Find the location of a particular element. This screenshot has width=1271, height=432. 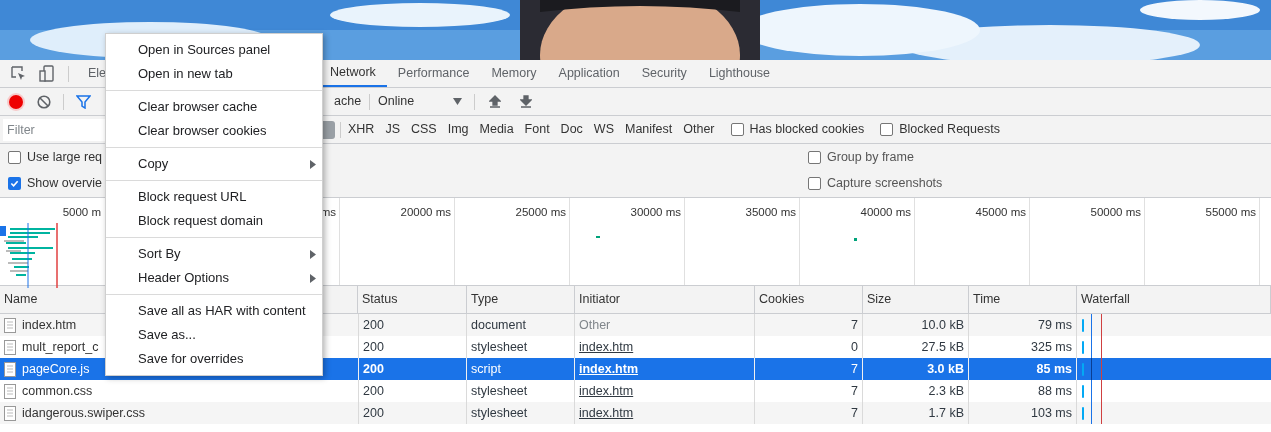

table-cell-text: Other is located at coordinates (595, 325).